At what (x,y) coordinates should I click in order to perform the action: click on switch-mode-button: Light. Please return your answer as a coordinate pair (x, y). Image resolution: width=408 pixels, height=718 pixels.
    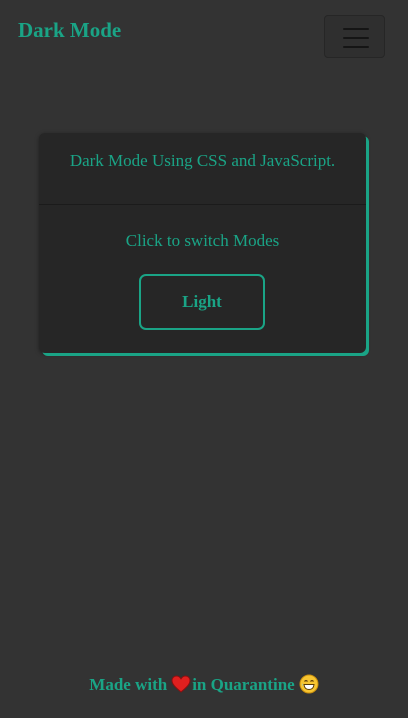
    Looking at the image, I should click on (202, 302).